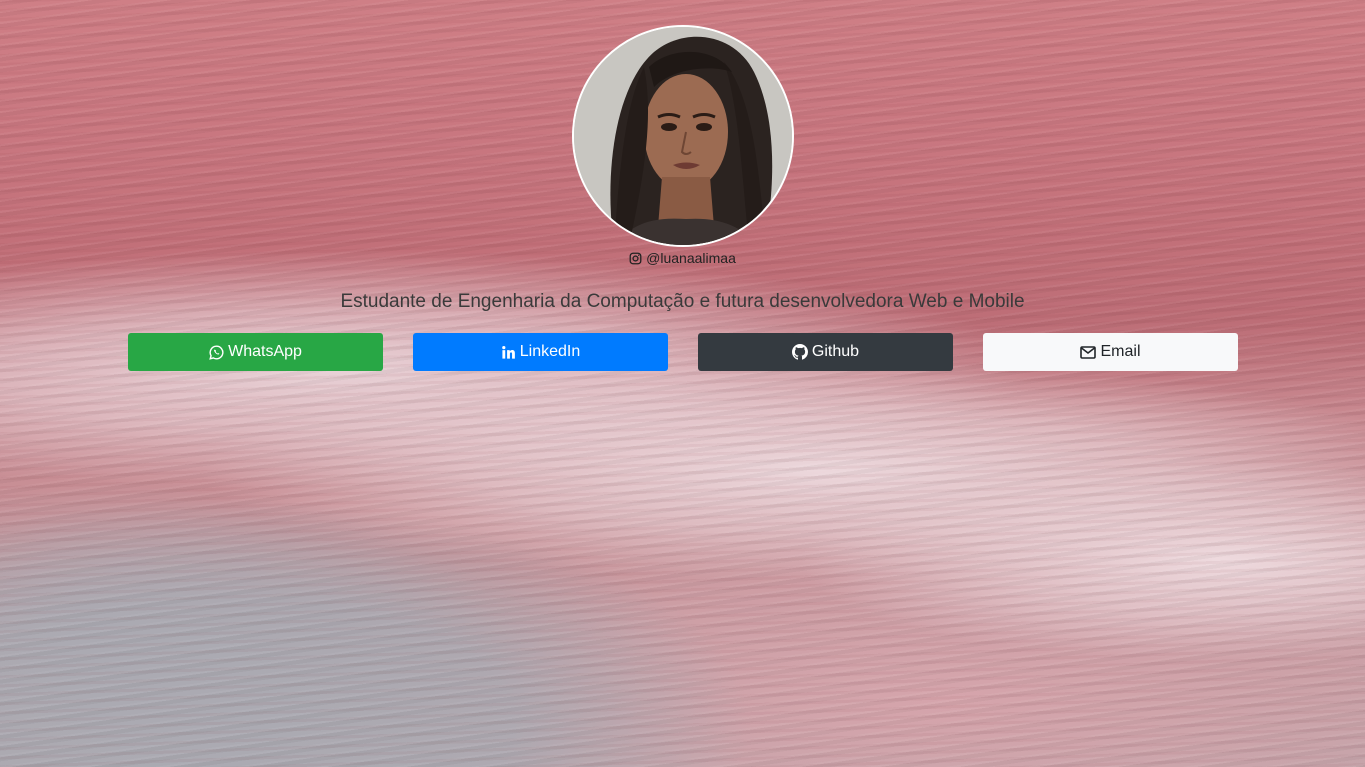  I want to click on linkedin-button: LinkedIn, so click(540, 352).